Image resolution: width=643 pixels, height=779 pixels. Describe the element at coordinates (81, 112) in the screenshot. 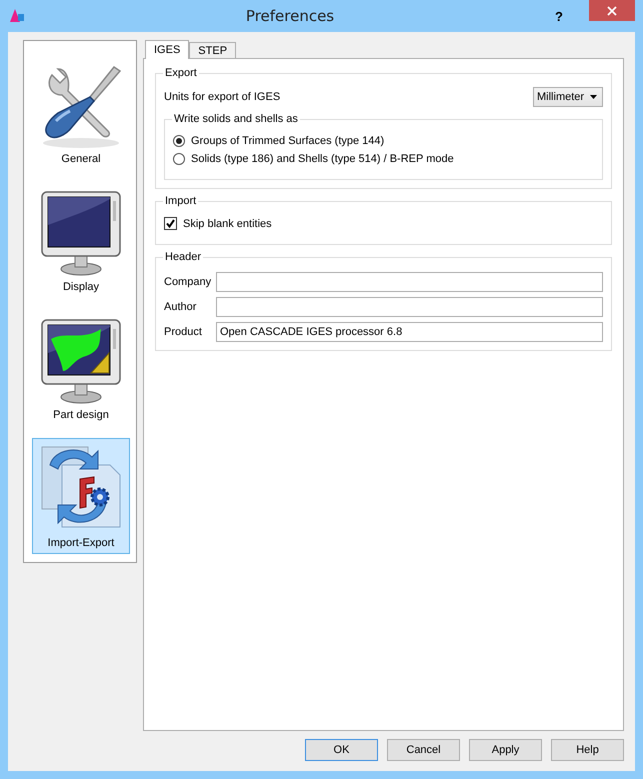

I see `category-item: General` at that location.